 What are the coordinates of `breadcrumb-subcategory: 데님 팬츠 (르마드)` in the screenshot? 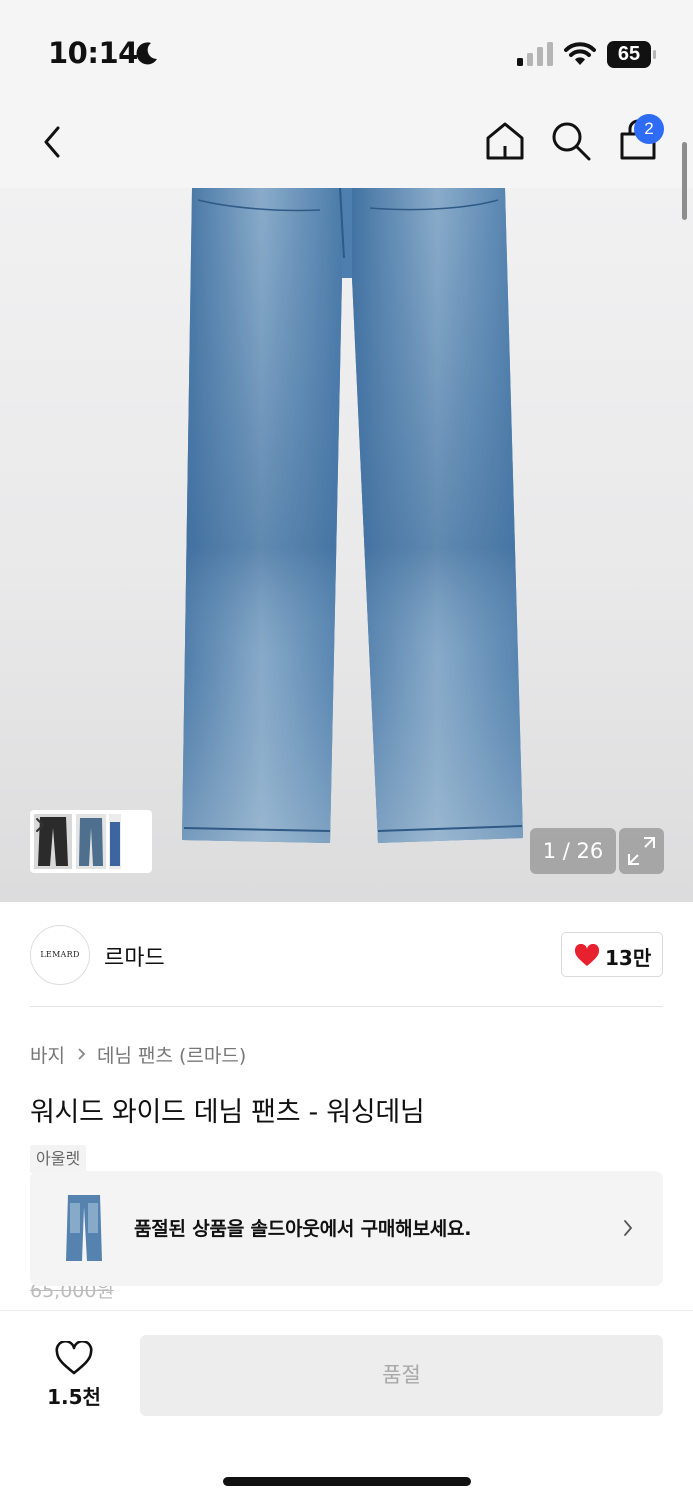 It's located at (171, 1054).